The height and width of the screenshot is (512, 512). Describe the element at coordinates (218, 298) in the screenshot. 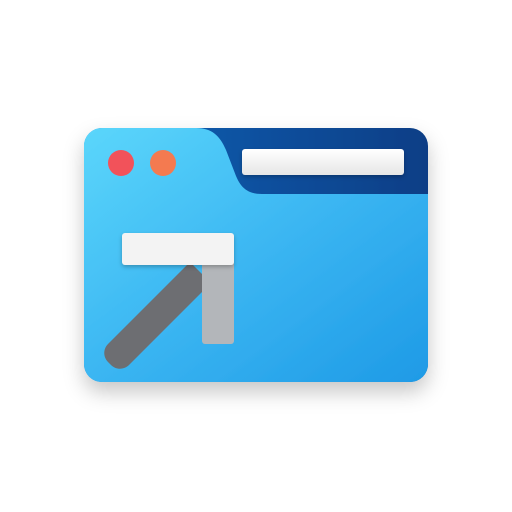

I see `arrow-side` at that location.